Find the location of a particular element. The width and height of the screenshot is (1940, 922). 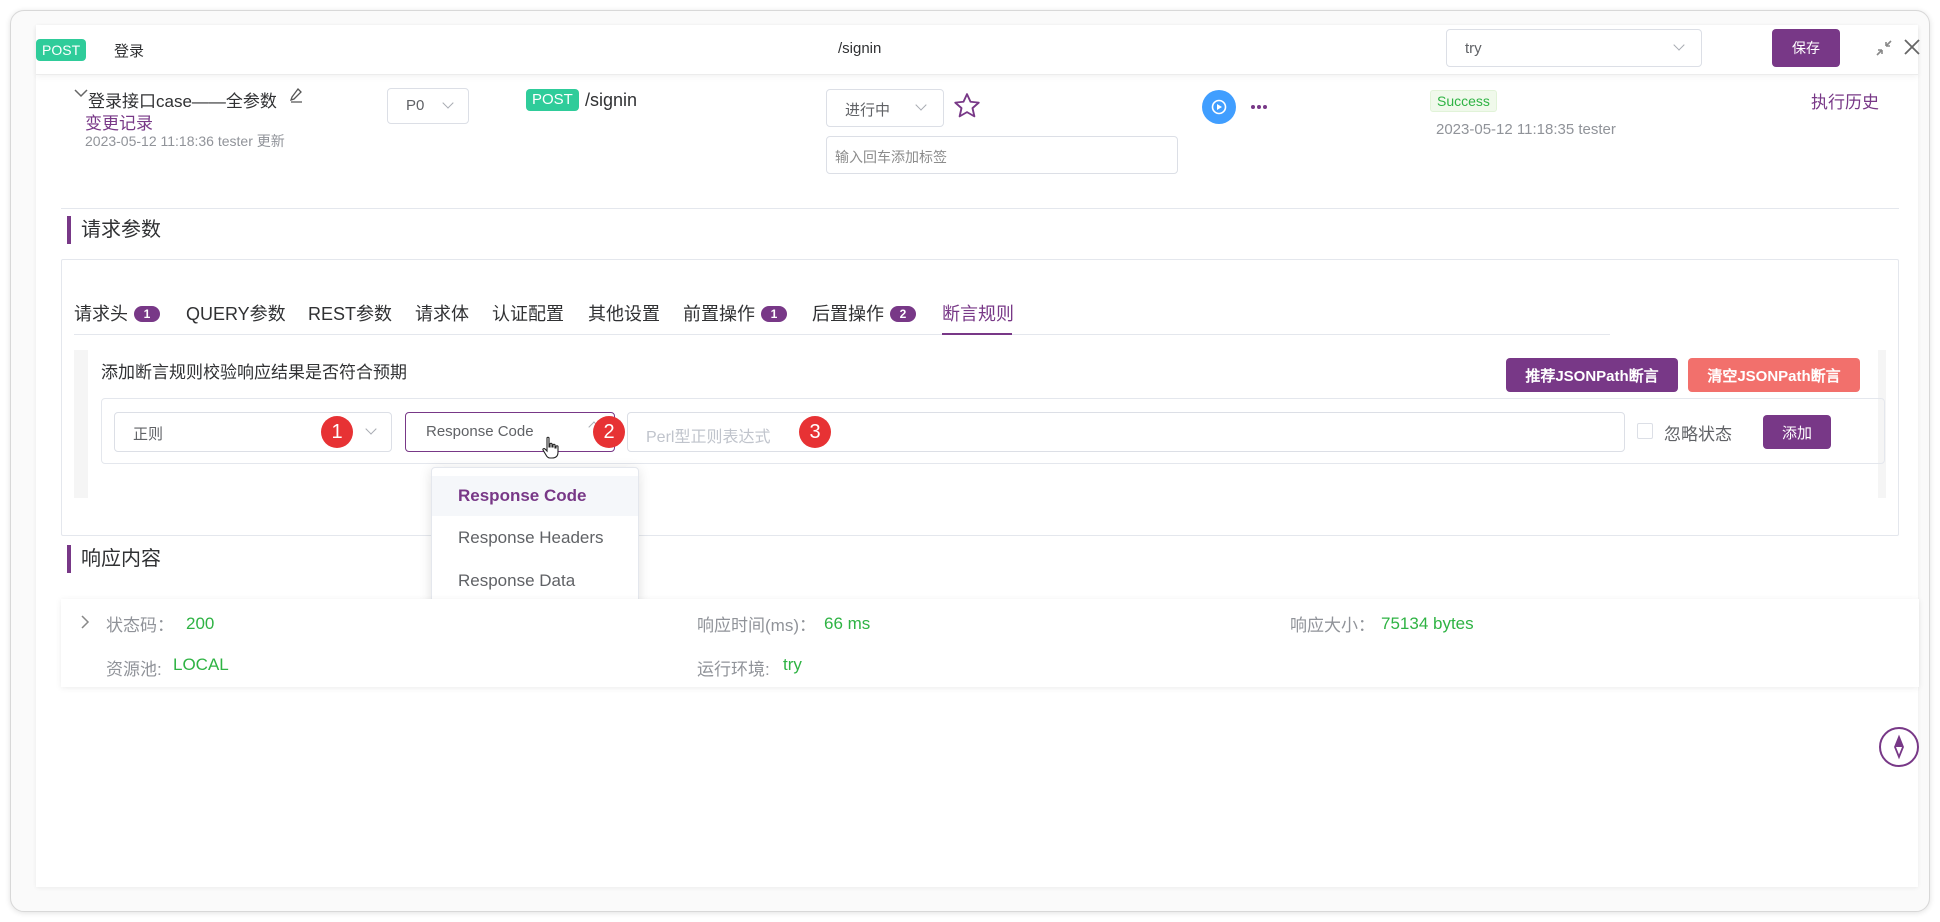

tab-label: 请求头 is located at coordinates (101, 314).